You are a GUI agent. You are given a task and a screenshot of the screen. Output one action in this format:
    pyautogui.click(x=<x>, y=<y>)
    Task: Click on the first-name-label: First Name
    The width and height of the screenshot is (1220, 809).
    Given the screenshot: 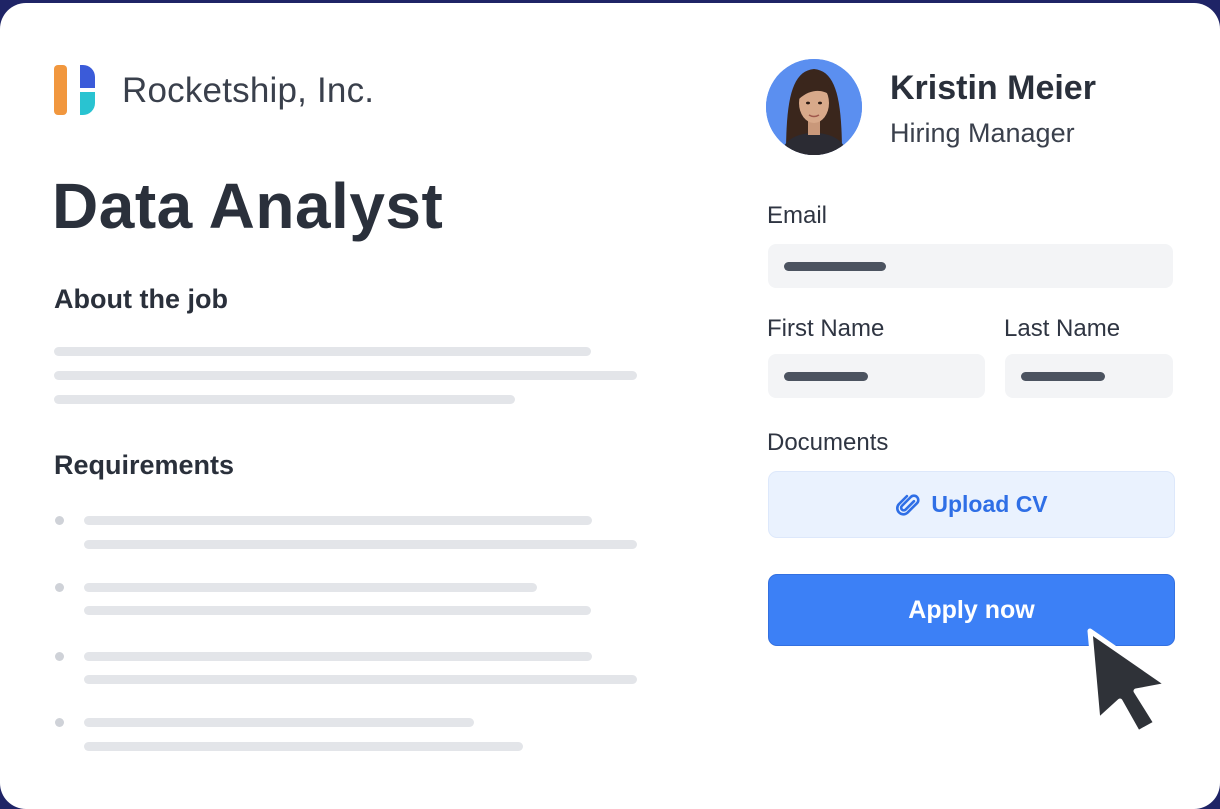 What is the action you would take?
    pyautogui.click(x=826, y=328)
    